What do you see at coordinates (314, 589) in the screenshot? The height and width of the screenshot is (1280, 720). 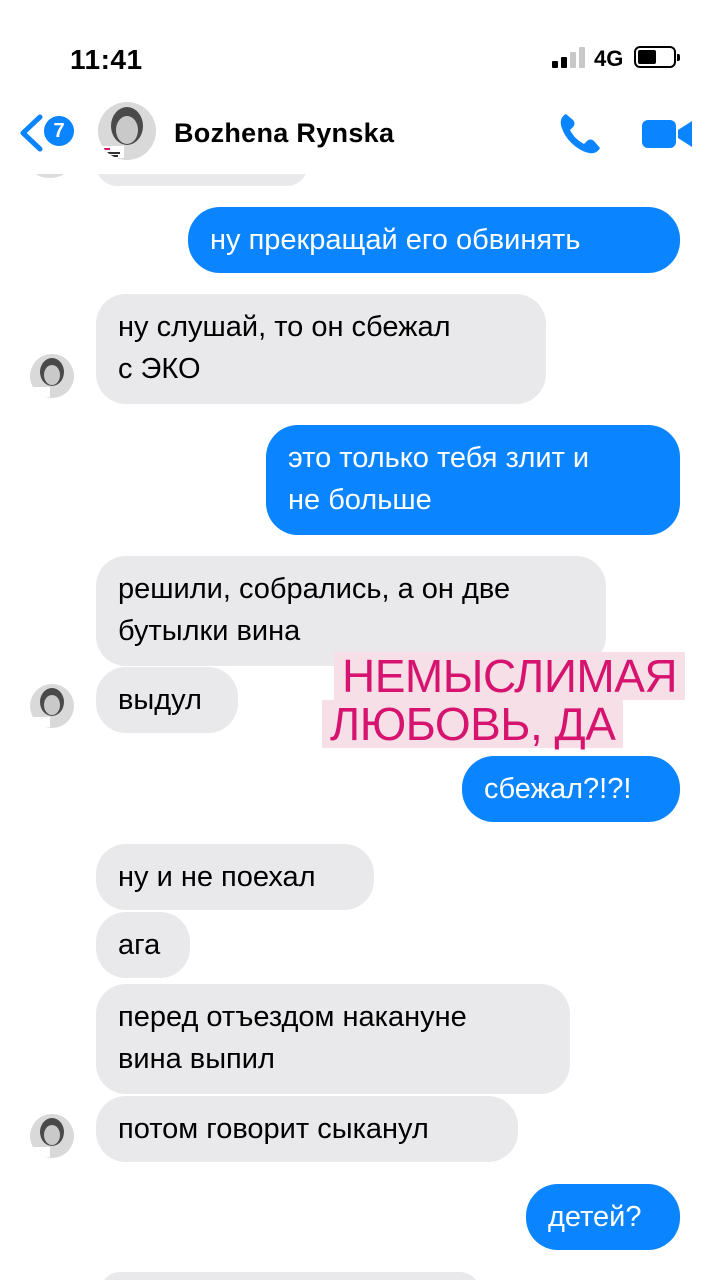 I see `message-line: решили, собрались, а он две` at bounding box center [314, 589].